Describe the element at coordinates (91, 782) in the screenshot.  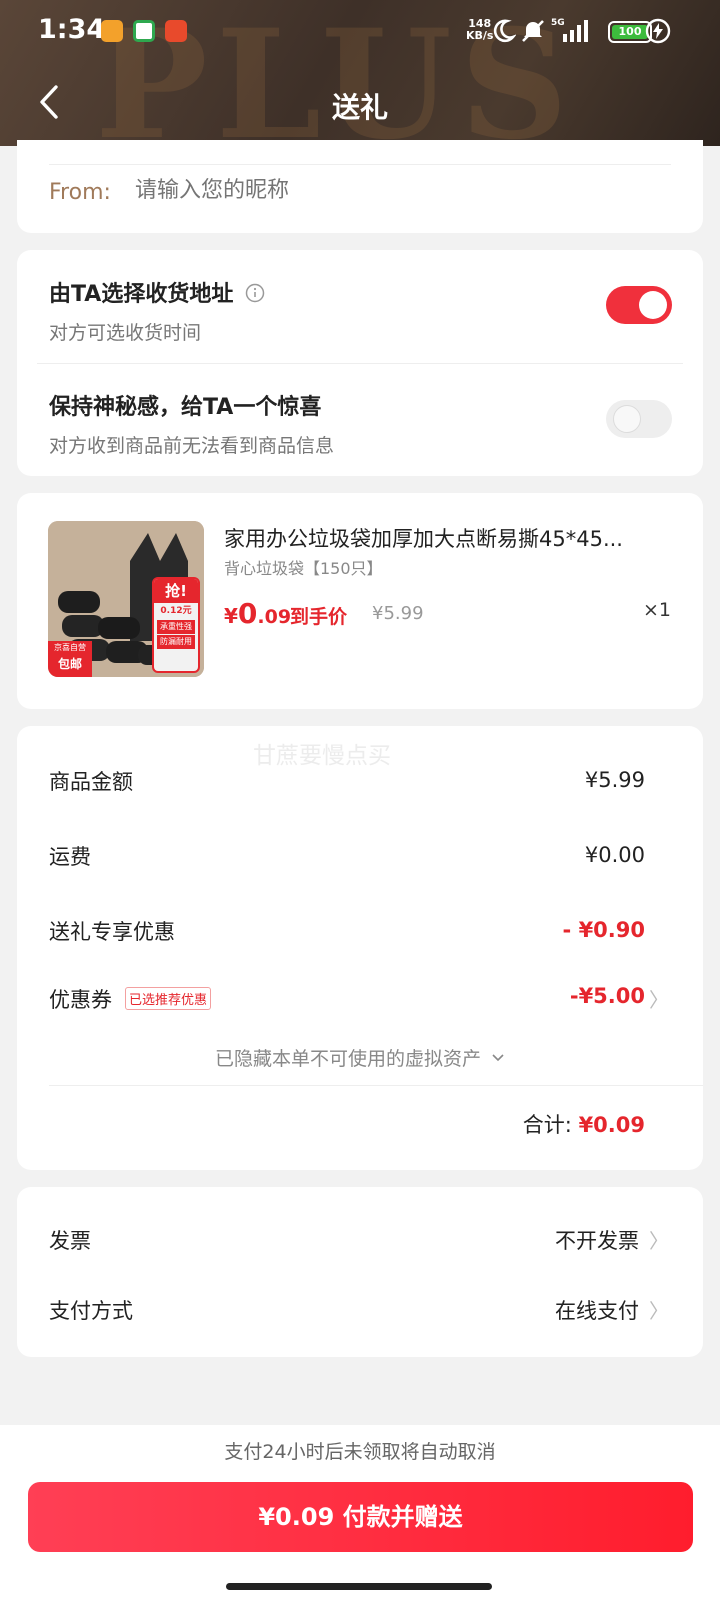
I see `goods-amount-label: 商品金额` at that location.